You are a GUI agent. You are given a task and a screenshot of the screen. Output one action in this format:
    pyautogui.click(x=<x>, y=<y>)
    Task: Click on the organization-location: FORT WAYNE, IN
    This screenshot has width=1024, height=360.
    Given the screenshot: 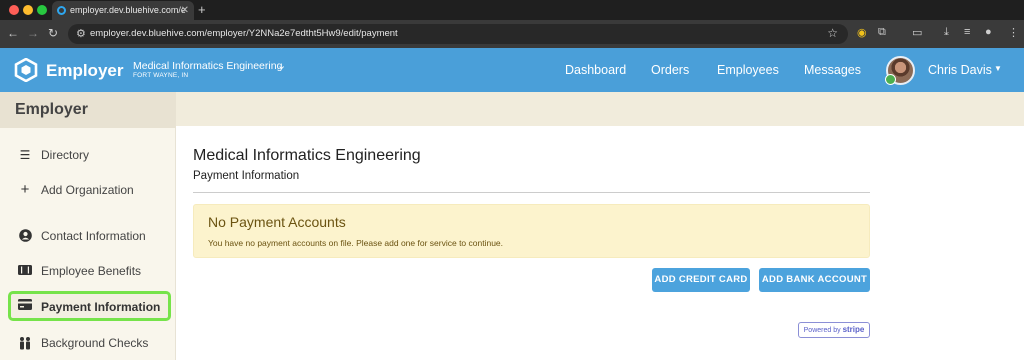 What is the action you would take?
    pyautogui.click(x=161, y=75)
    